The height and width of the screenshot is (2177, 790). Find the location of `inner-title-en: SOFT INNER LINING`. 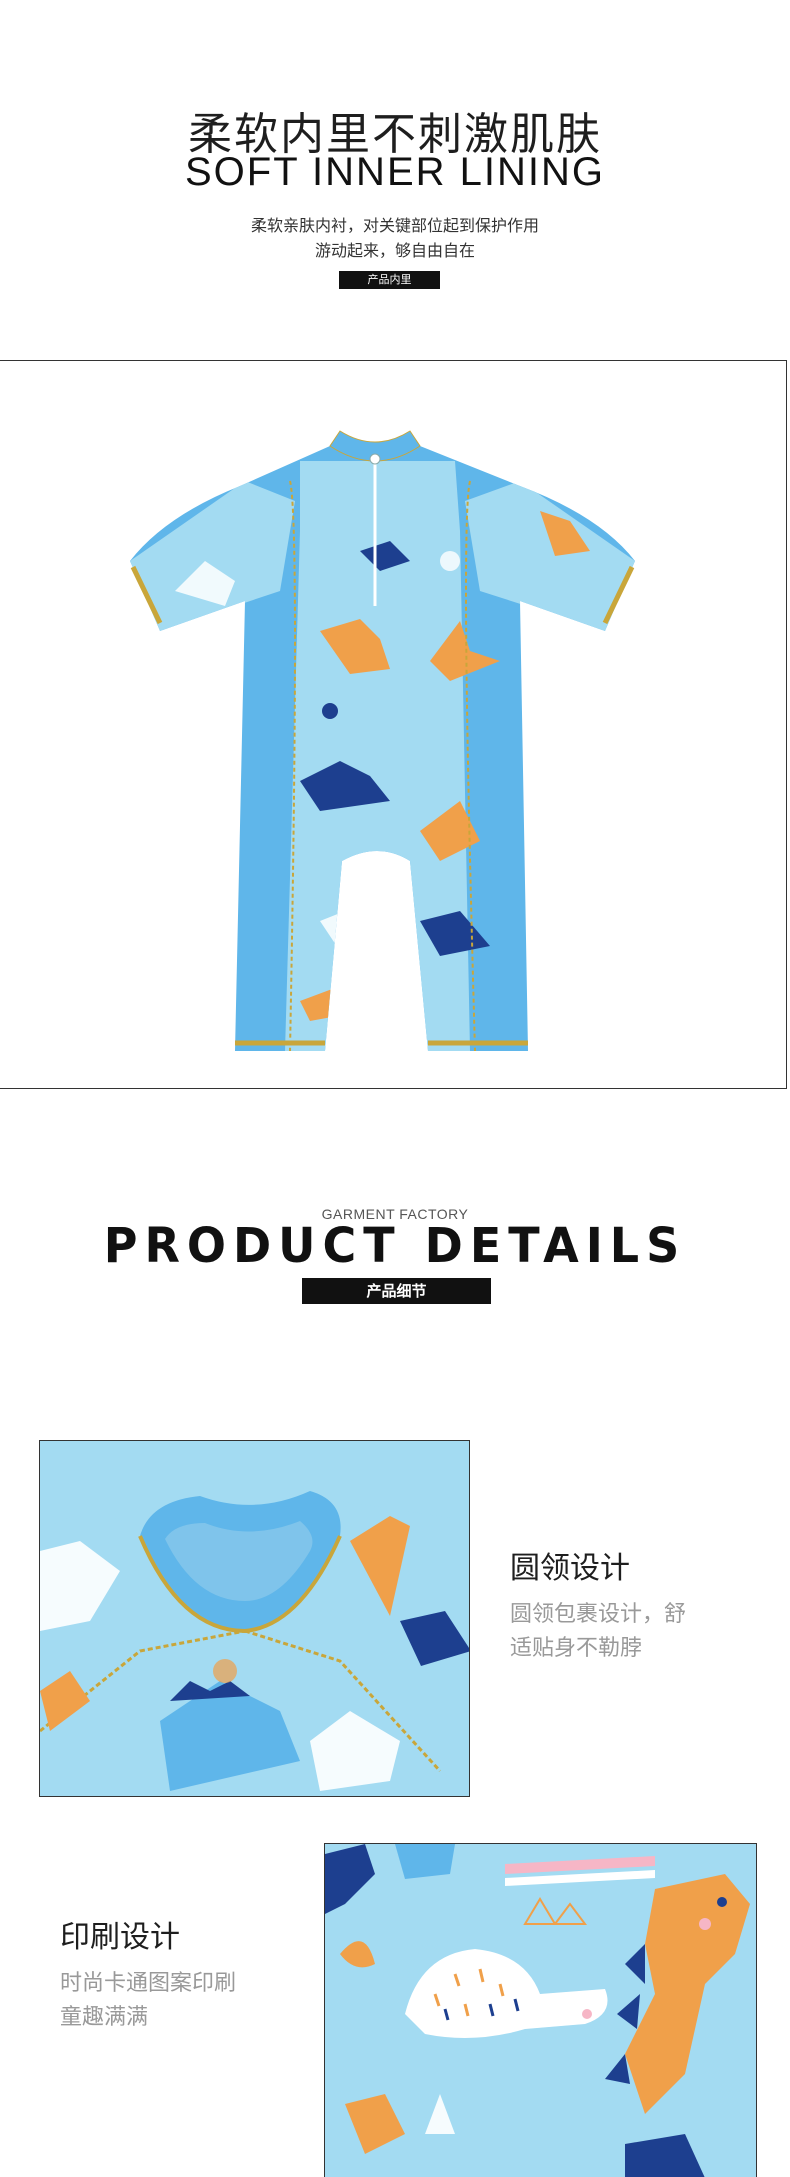

inner-title-en: SOFT INNER LINING is located at coordinates (395, 172).